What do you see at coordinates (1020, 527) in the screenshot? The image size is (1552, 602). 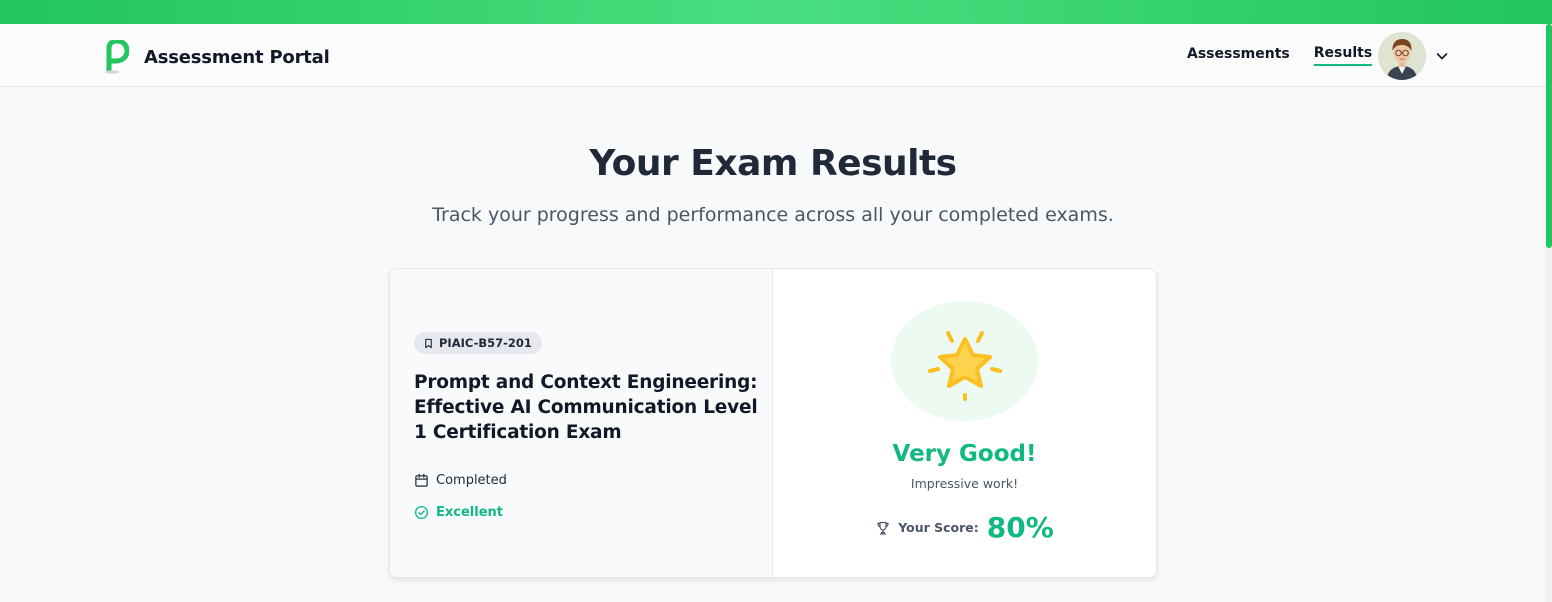 I see `score-value: 80%` at bounding box center [1020, 527].